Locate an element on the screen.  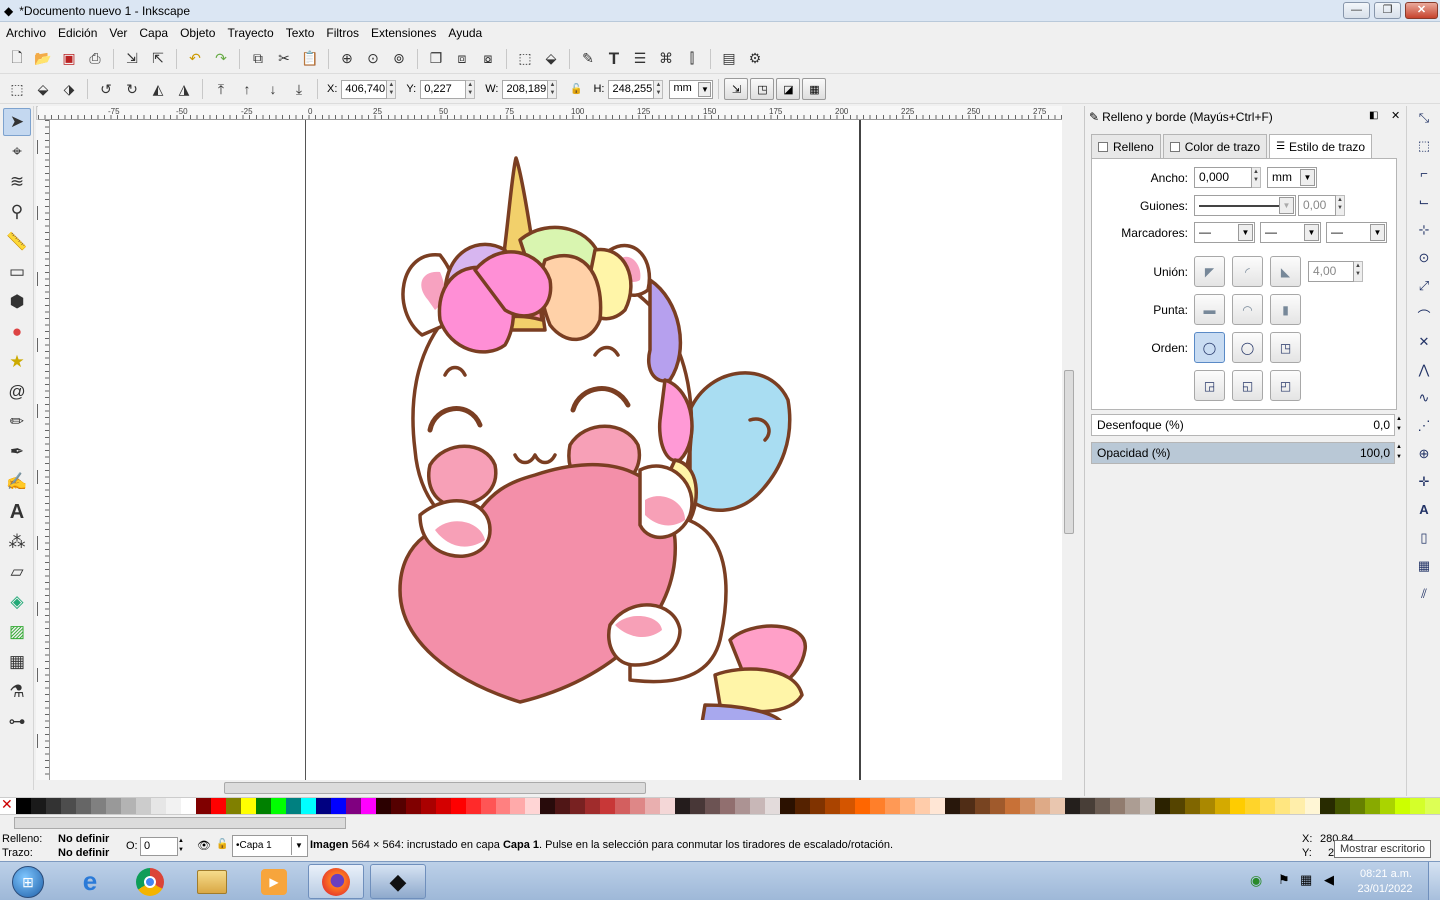
new-document-icon: 🗋 is located at coordinates (17, 59).